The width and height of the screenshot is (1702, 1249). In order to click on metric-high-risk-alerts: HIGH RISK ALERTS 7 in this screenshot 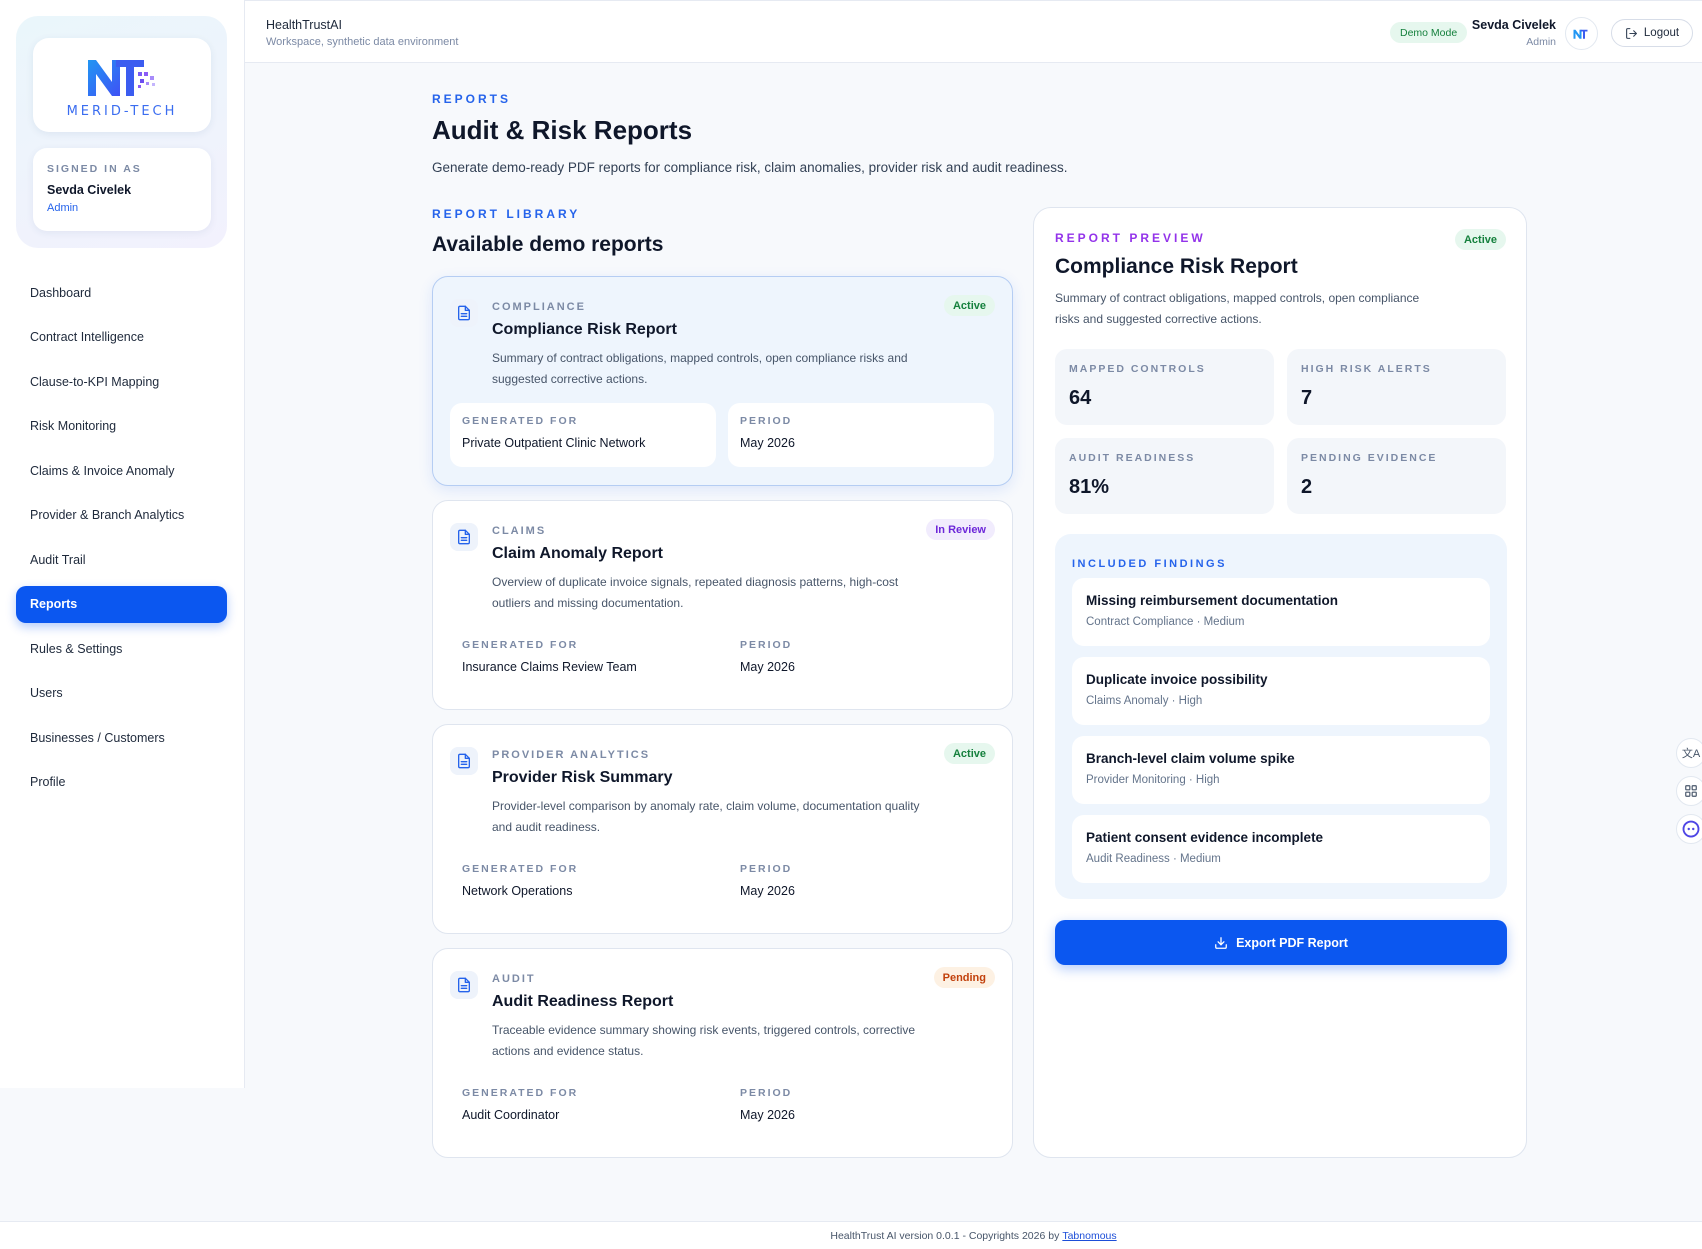, I will do `click(1396, 387)`.